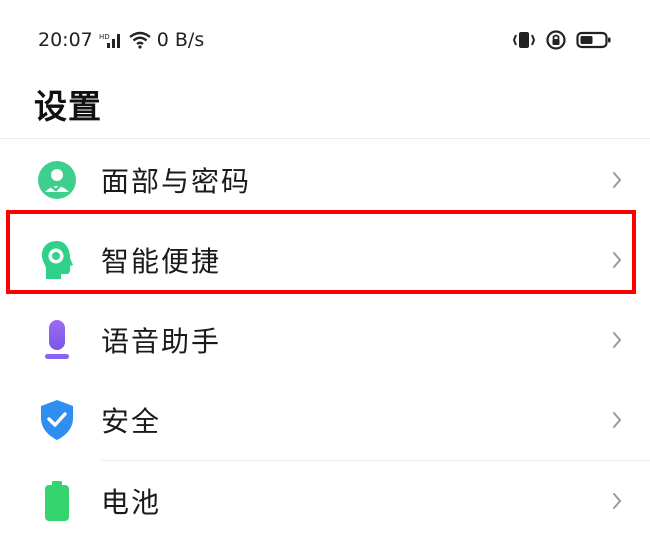 Image resolution: width=650 pixels, height=541 pixels. Describe the element at coordinates (524, 40) in the screenshot. I see `vibrate-icon` at that location.